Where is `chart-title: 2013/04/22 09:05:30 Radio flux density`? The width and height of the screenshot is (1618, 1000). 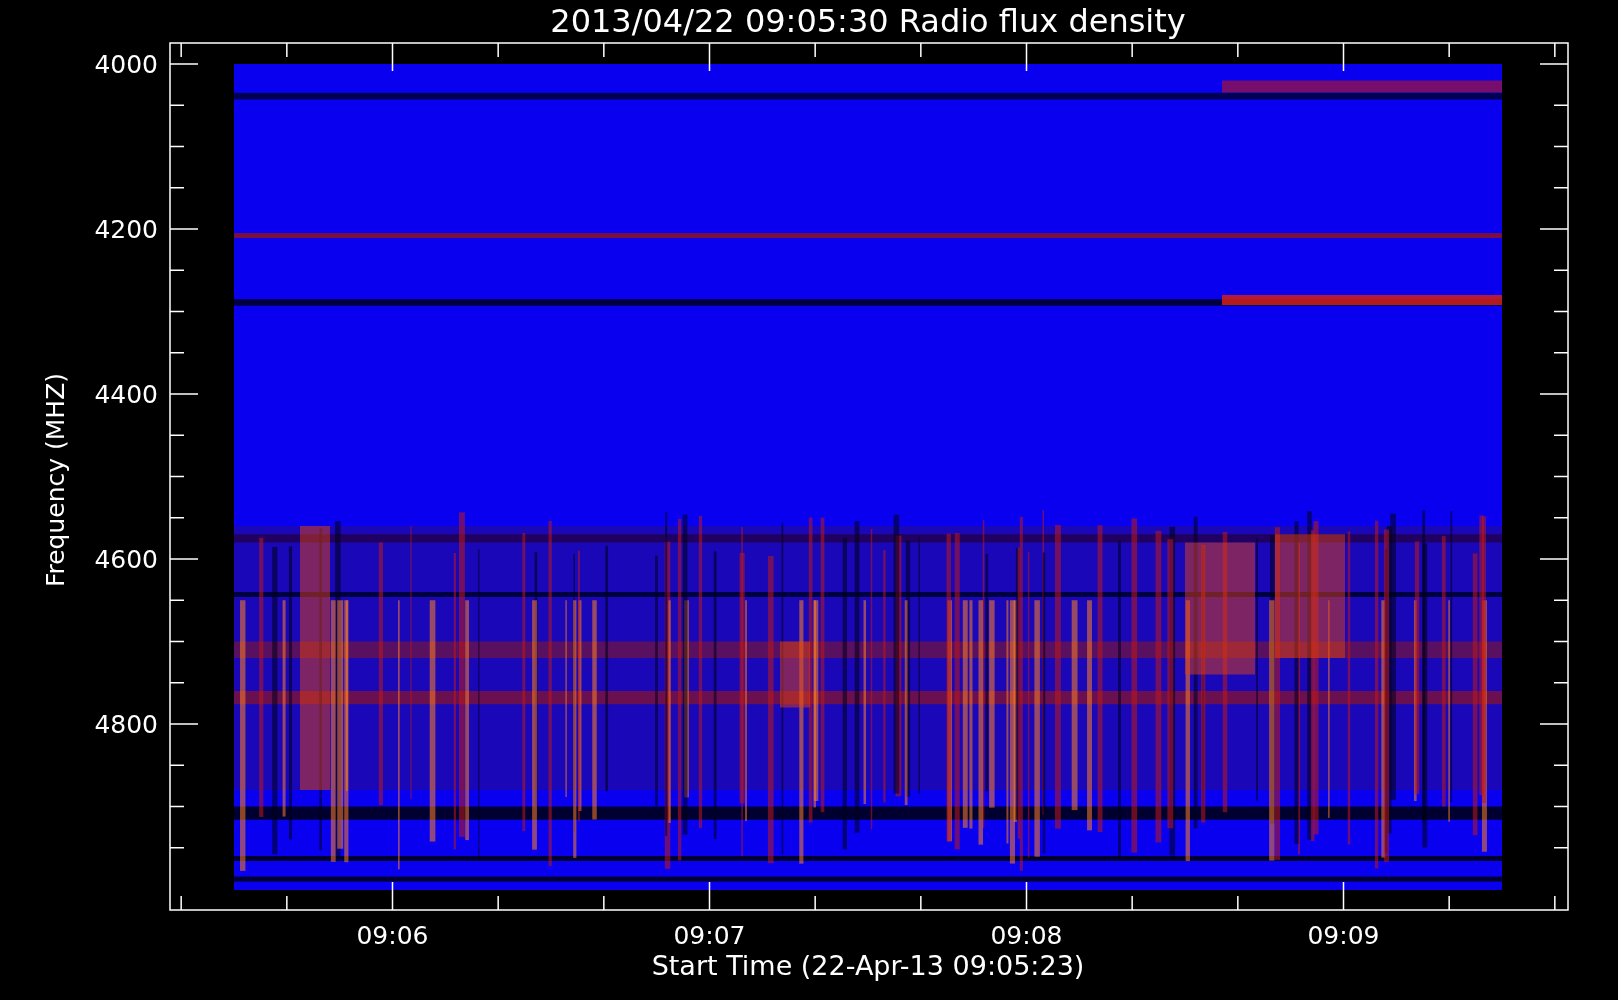 chart-title: 2013/04/22 09:05:30 Radio flux density is located at coordinates (868, 21).